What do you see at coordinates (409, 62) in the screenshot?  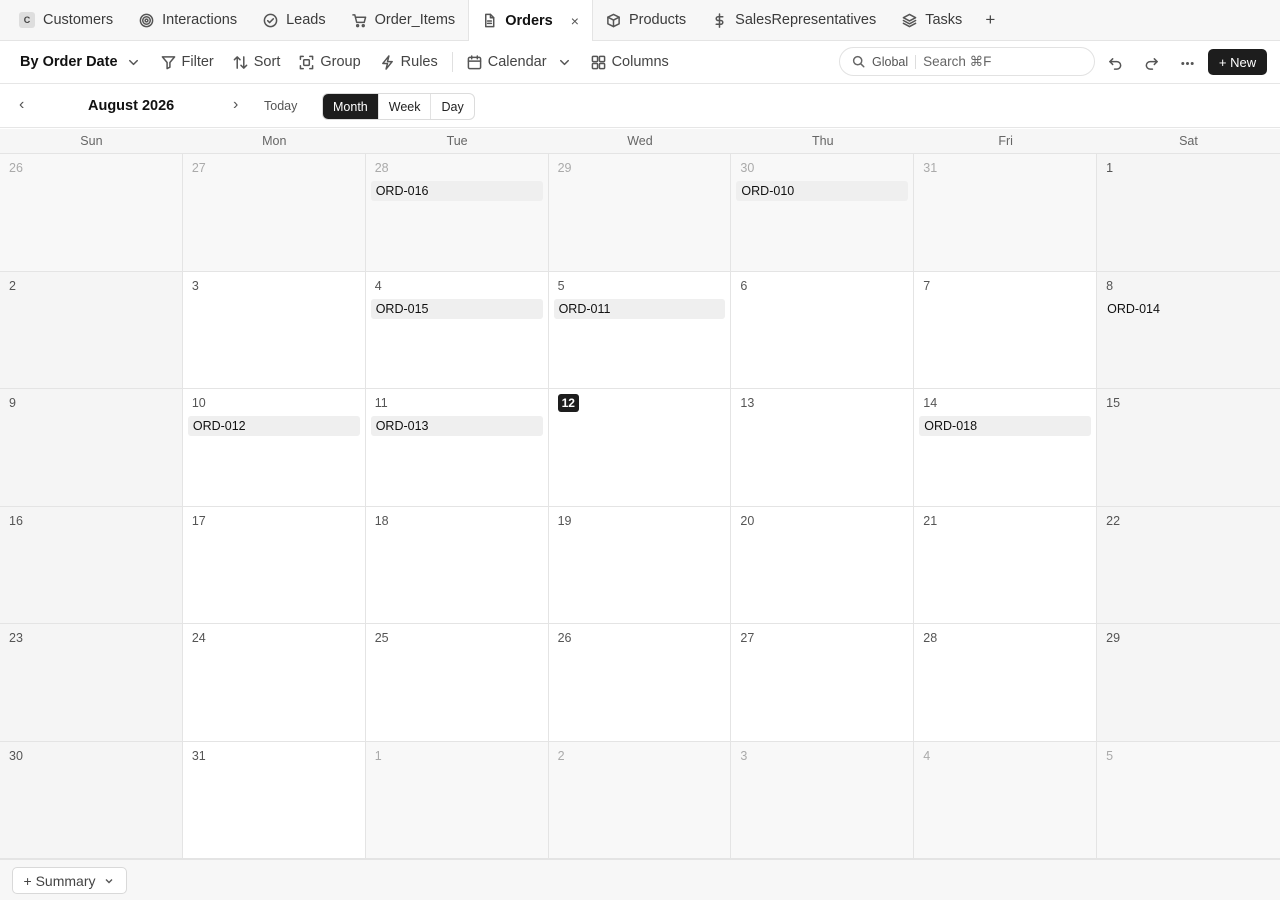 I see `rules-button: Rules` at bounding box center [409, 62].